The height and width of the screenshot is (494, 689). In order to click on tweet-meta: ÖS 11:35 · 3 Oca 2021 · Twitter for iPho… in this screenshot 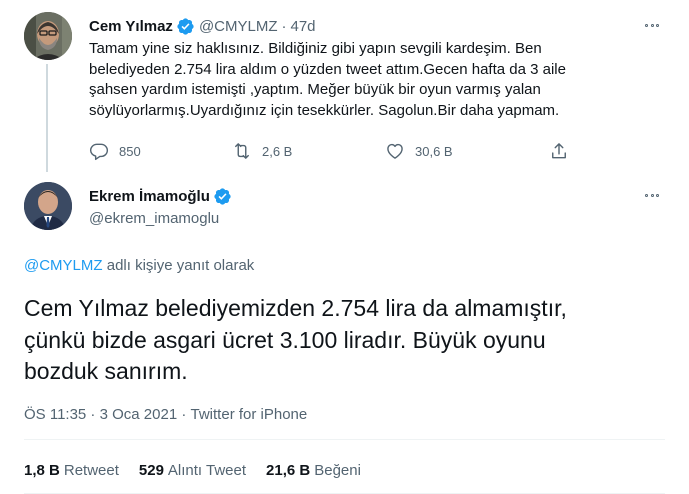, I will do `click(165, 414)`.